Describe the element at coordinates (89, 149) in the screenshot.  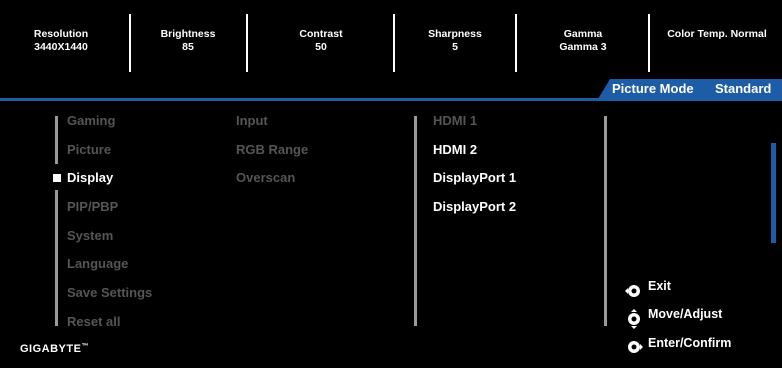
I see `menu-item-picture: Picture` at that location.